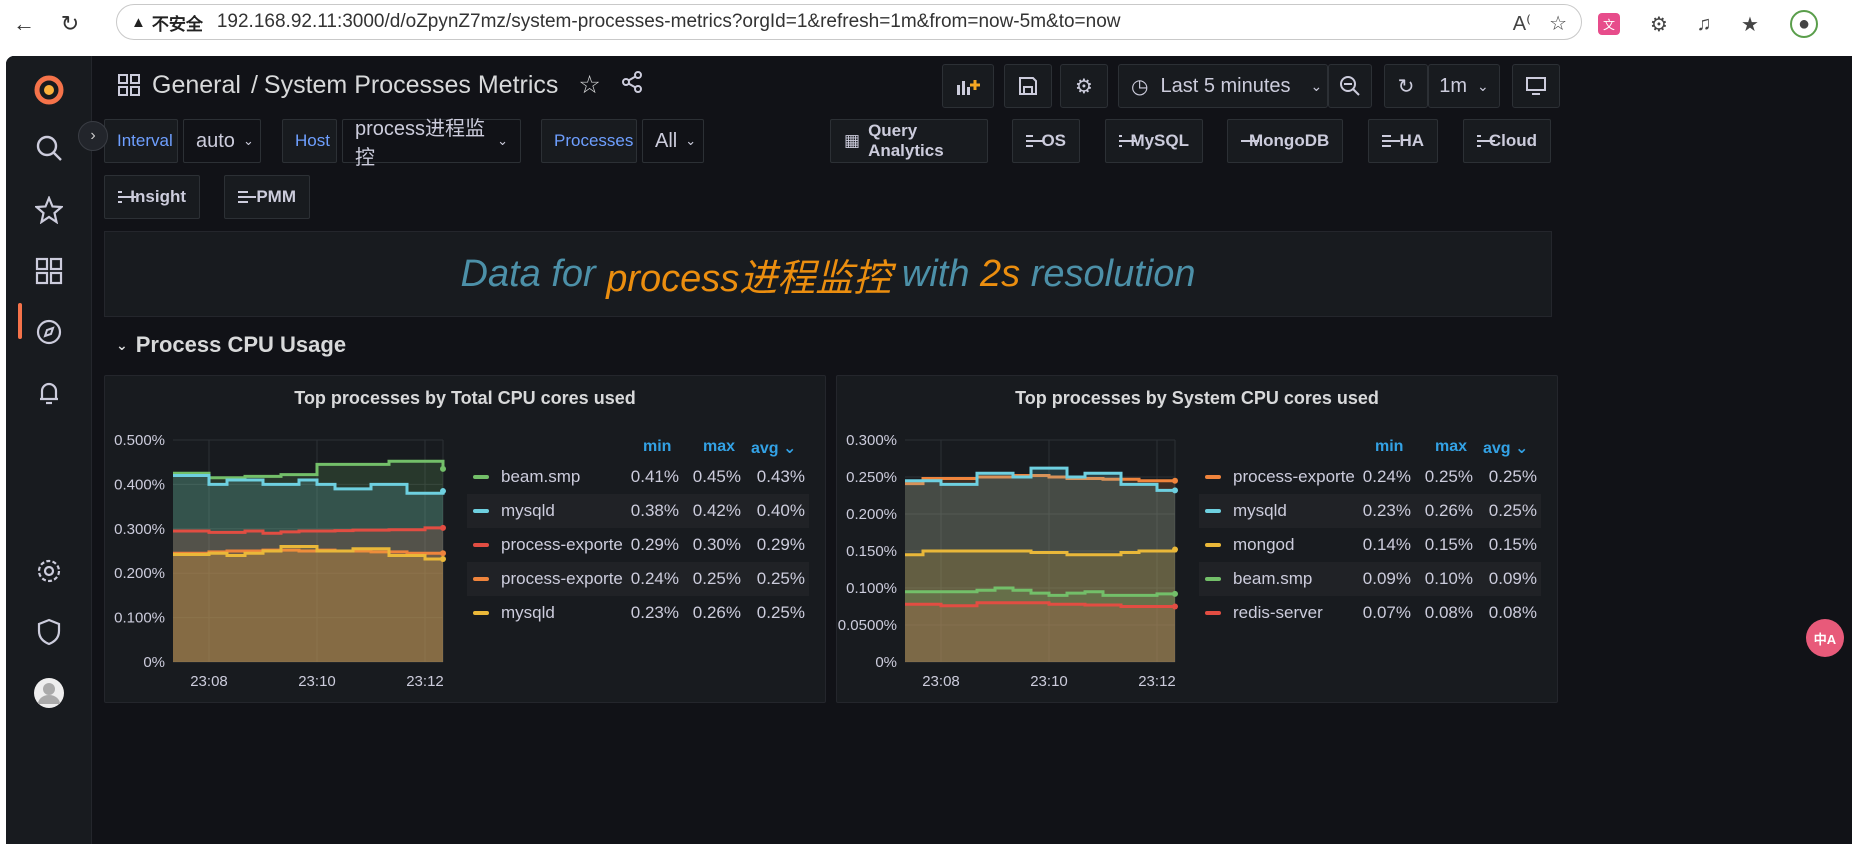 This screenshot has width=1852, height=844. I want to click on link-mongodb: MongoDB, so click(1285, 141).